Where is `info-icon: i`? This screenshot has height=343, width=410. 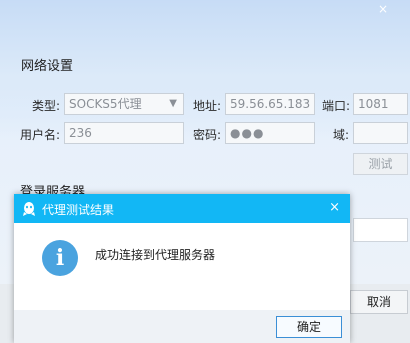 info-icon: i is located at coordinates (60, 258).